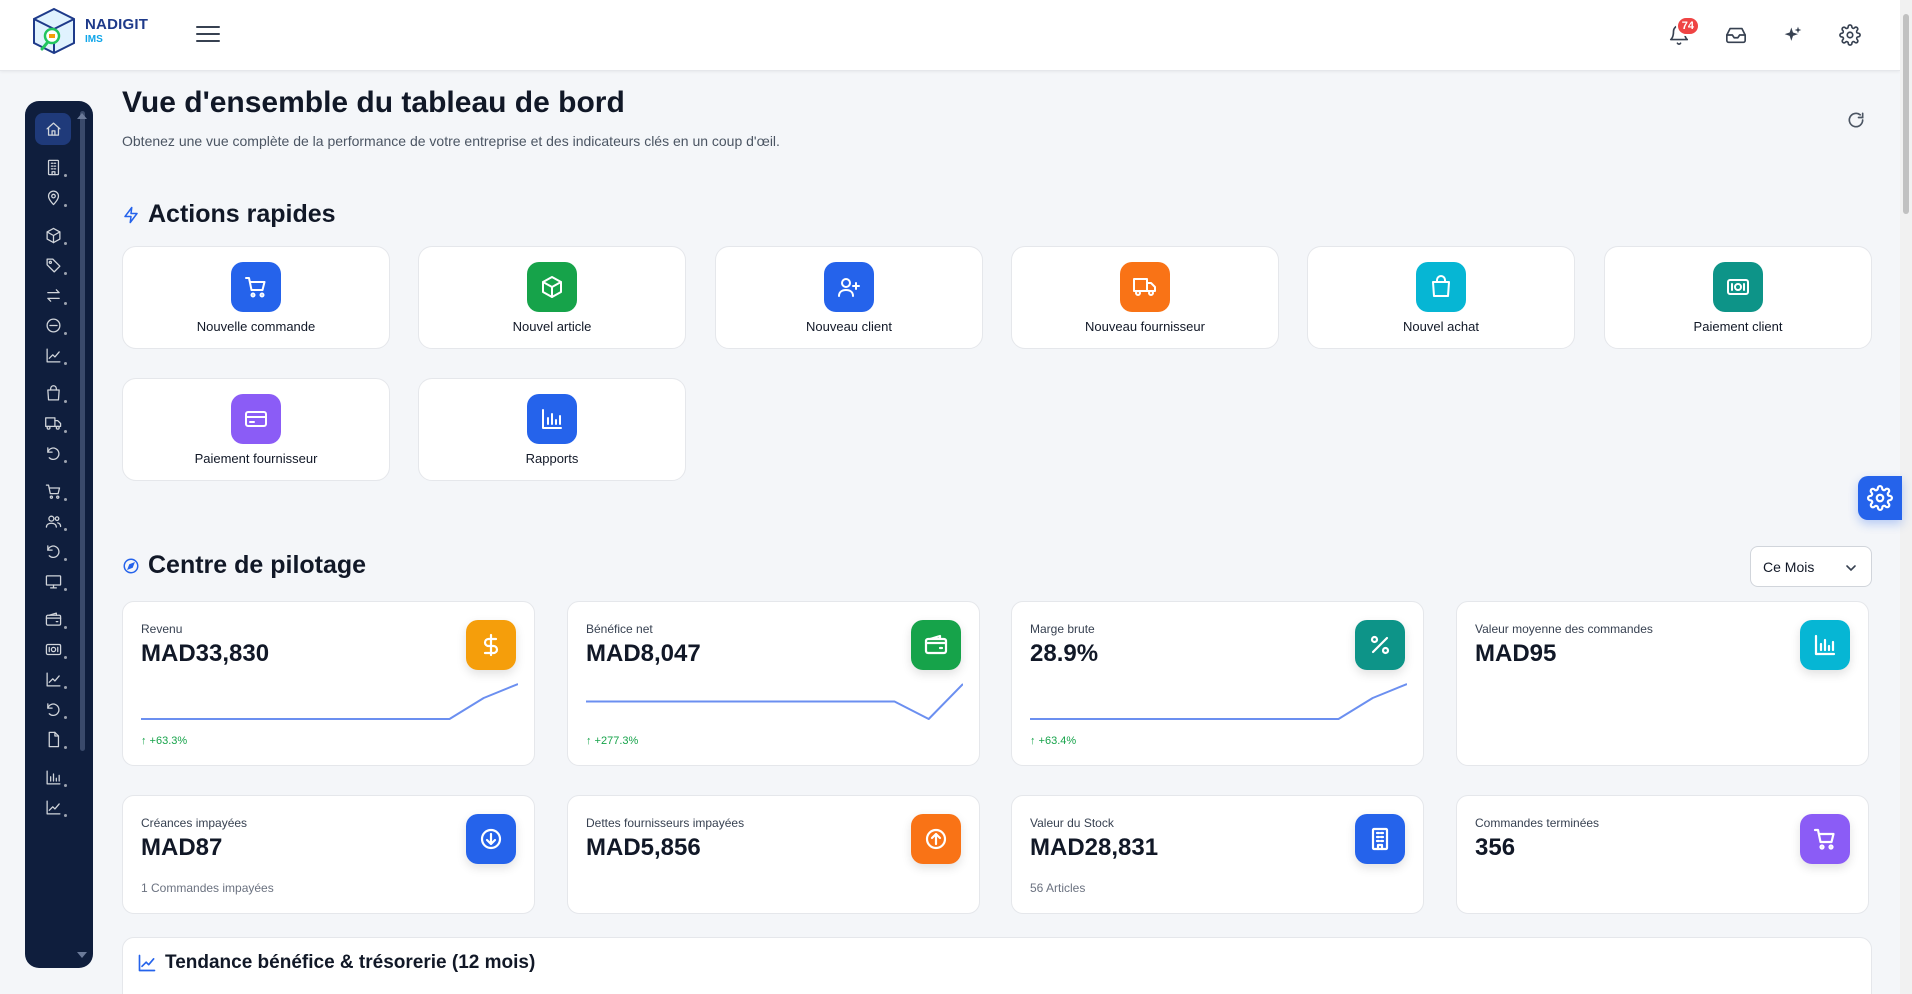  I want to click on quick-action-nouveau-client: Nouveau client, so click(849, 297).